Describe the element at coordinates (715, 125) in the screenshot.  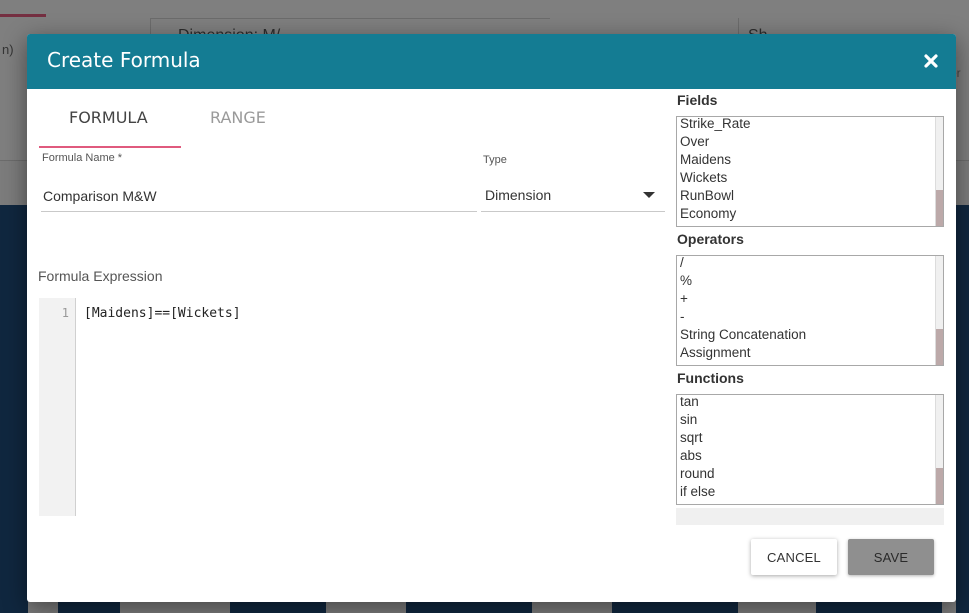
I see `list-item: Strike_Rate` at that location.